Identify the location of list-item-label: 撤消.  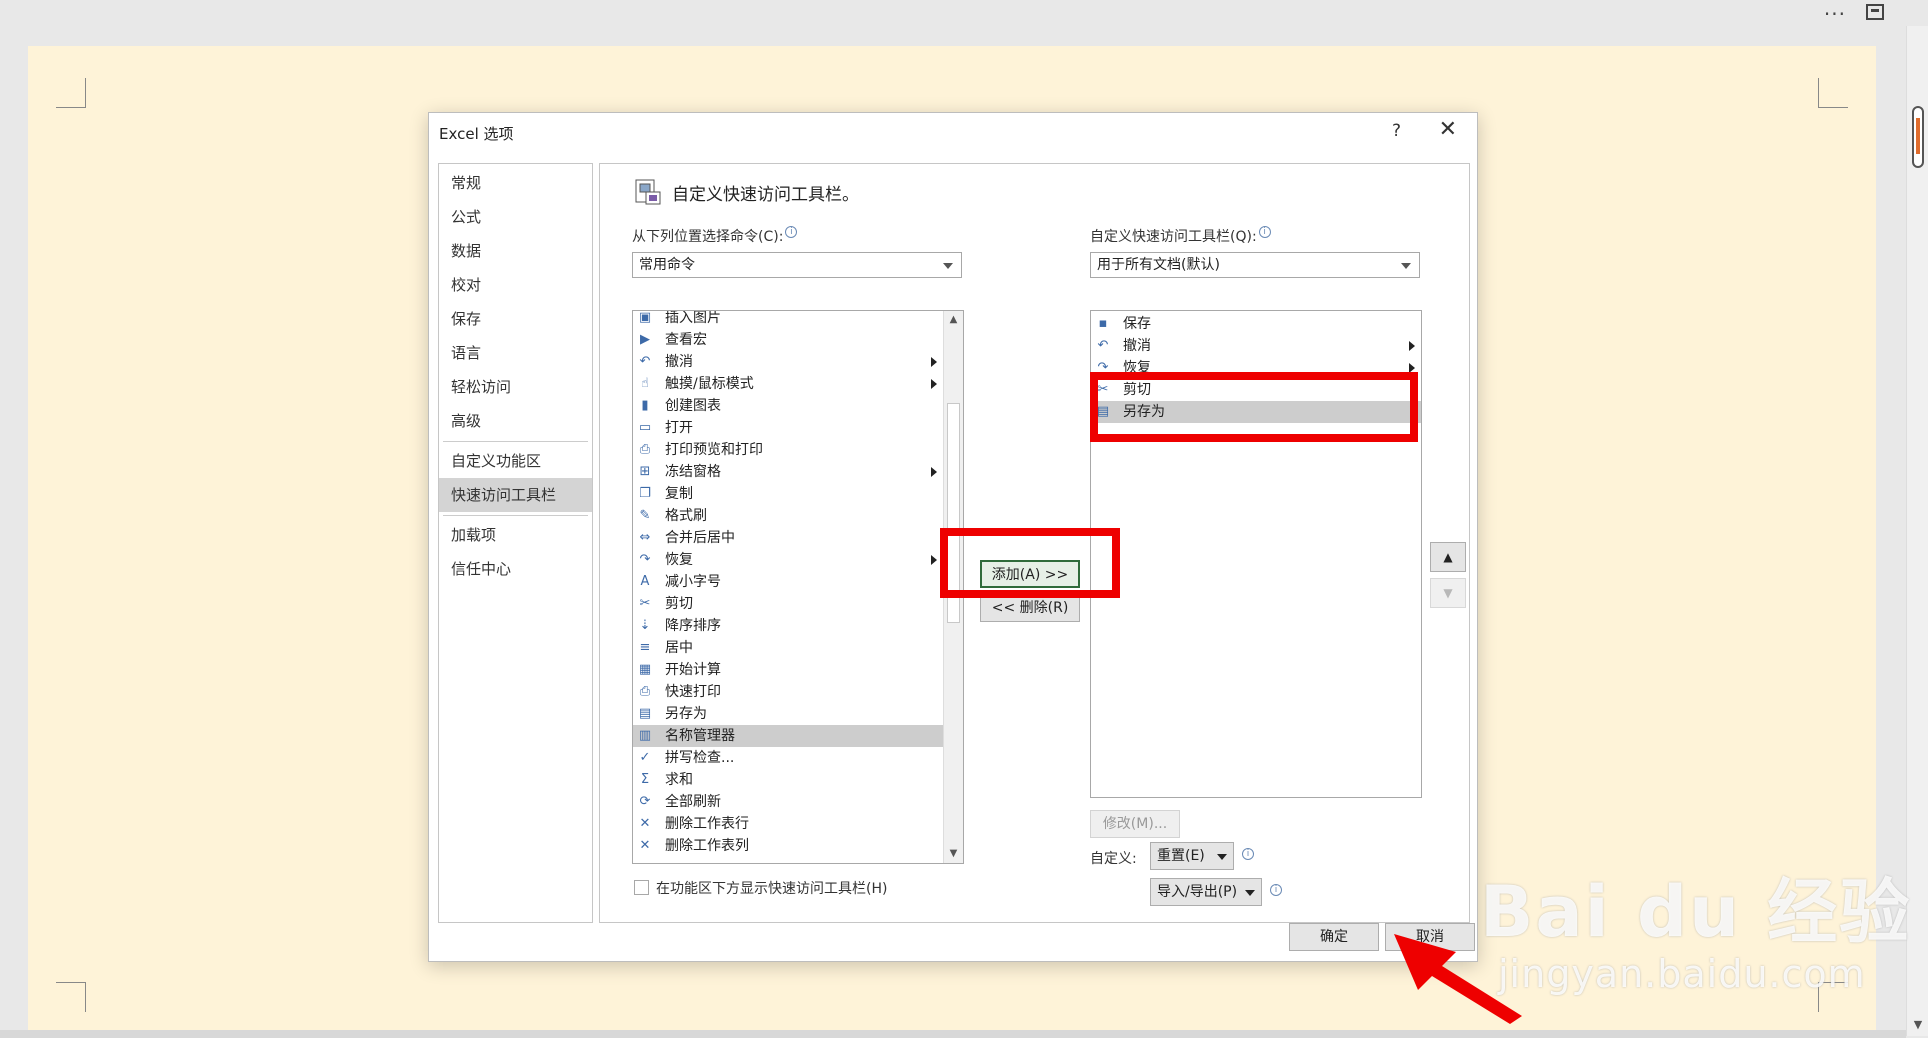
(1137, 346).